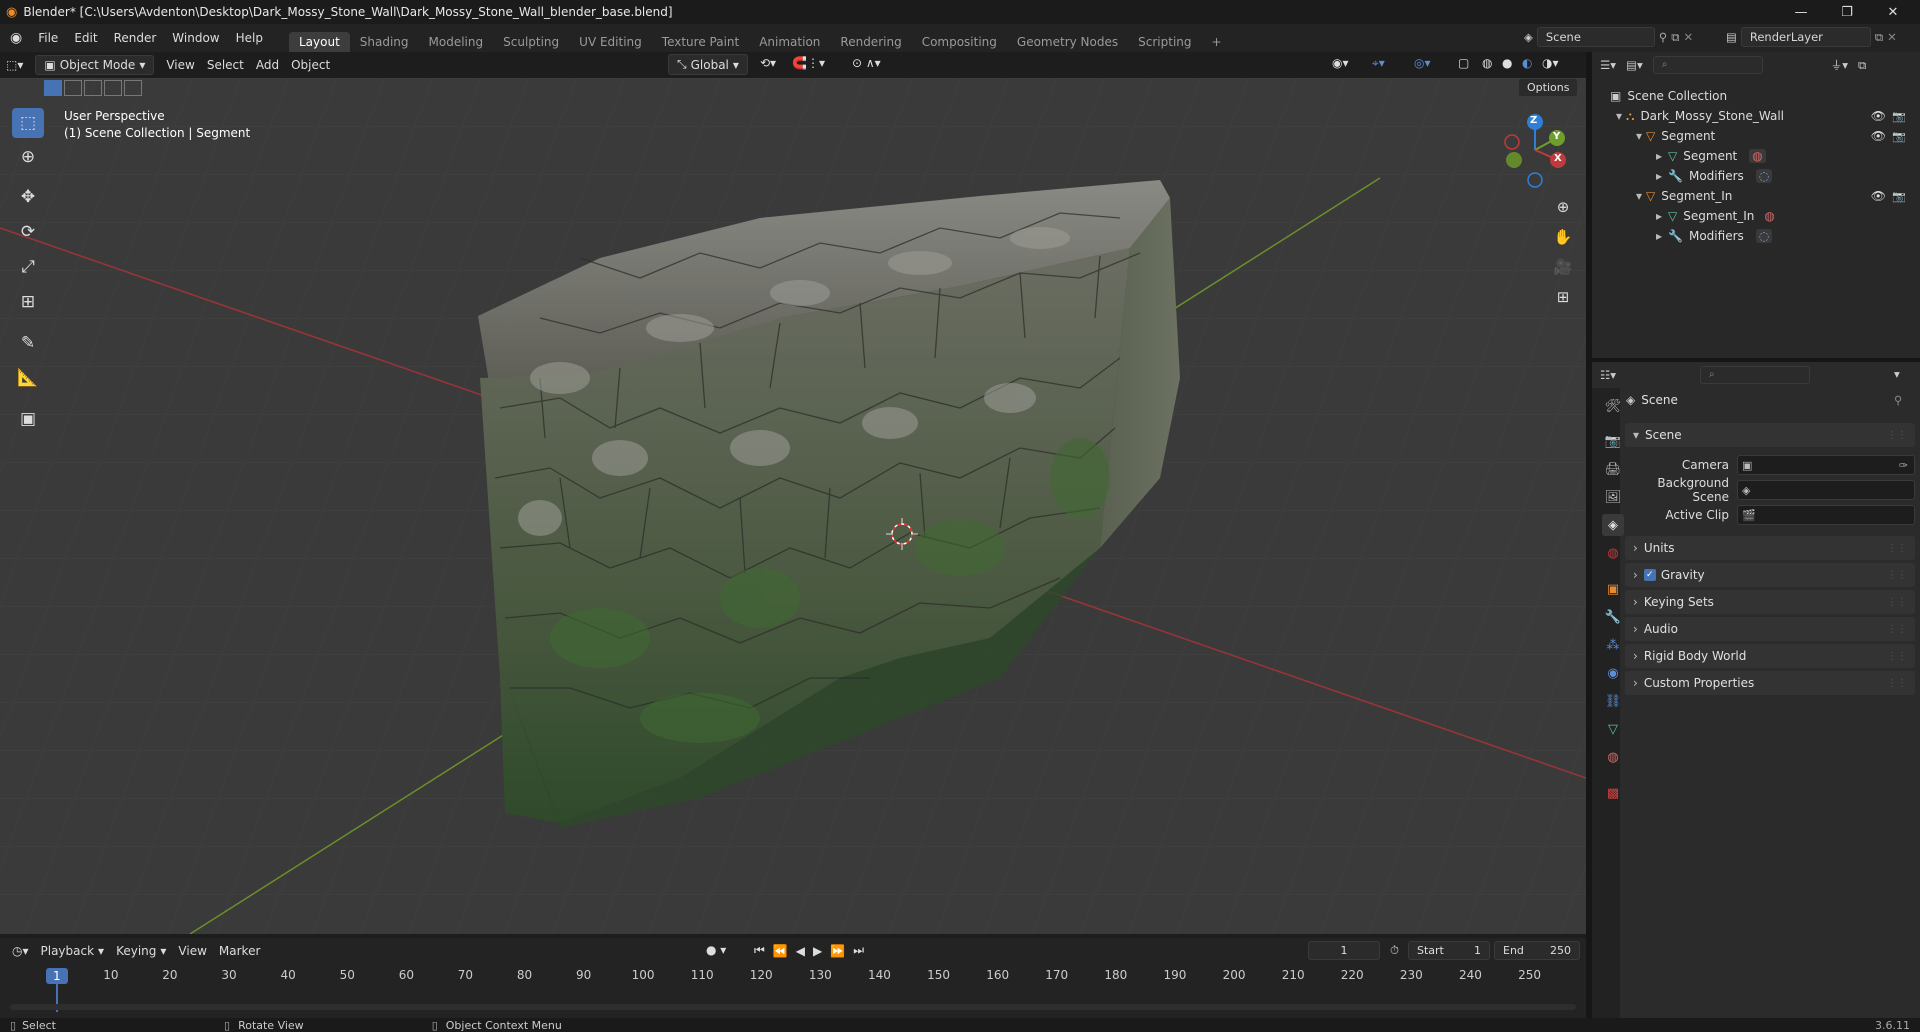 Image resolution: width=1920 pixels, height=1032 pixels. Describe the element at coordinates (133, 88) in the screenshot. I see `select-intersect-icon` at that location.